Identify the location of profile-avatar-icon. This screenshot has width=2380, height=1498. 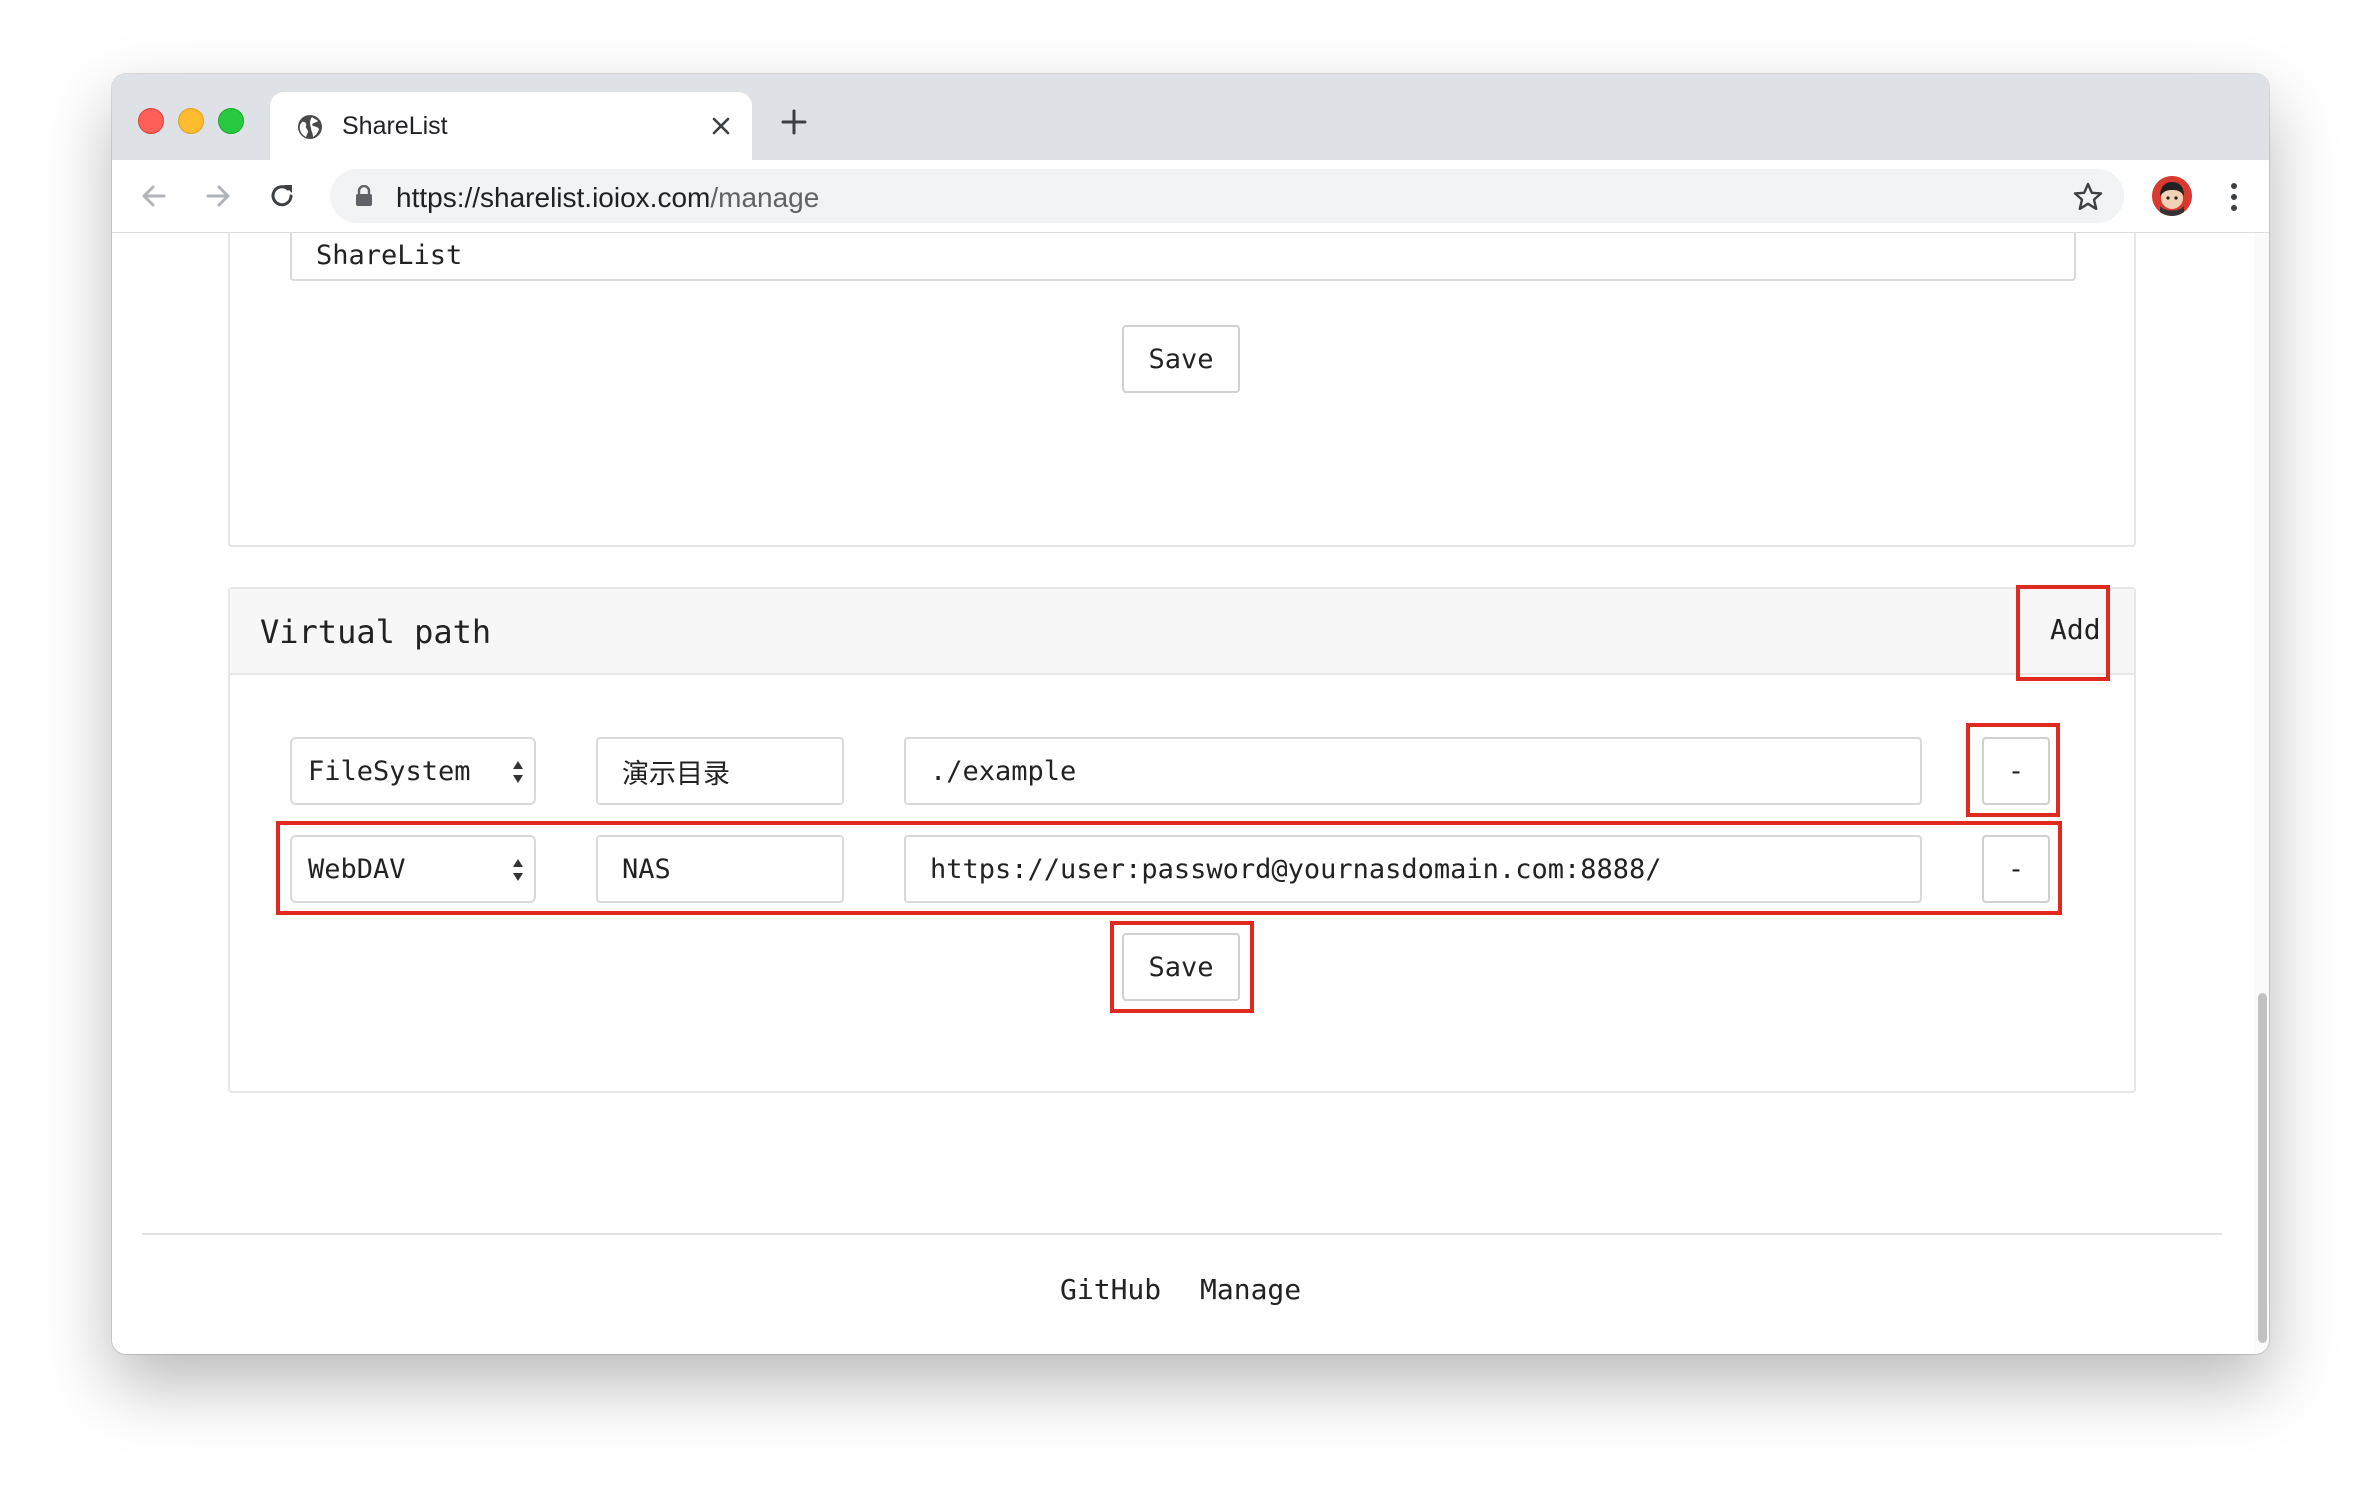
(2172, 196).